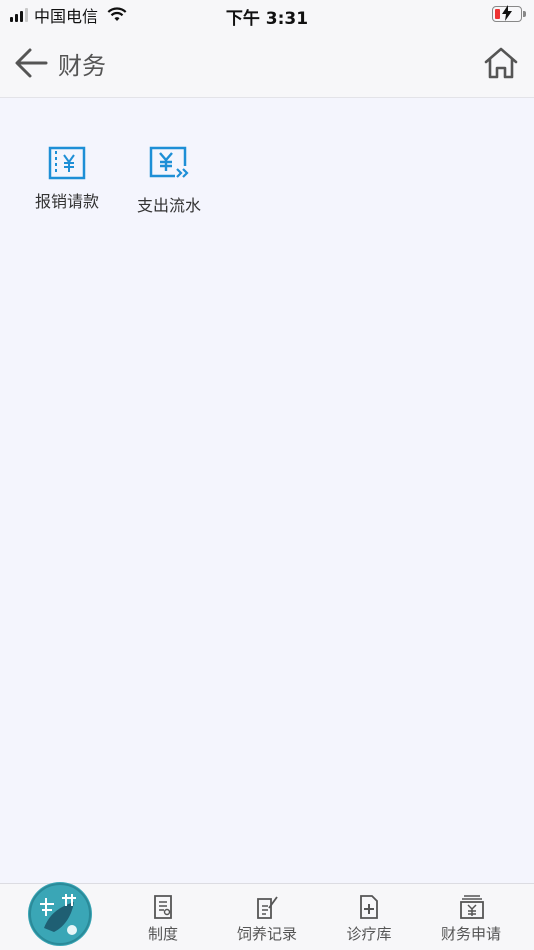 The width and height of the screenshot is (534, 950). Describe the element at coordinates (169, 162) in the screenshot. I see `expense-flow-icon` at that location.